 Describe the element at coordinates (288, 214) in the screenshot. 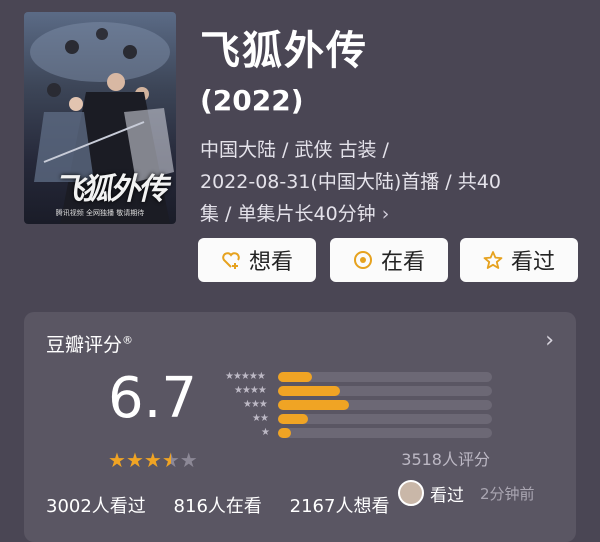

I see `meta-line-3-text: 集 / 单集片长40分钟` at that location.